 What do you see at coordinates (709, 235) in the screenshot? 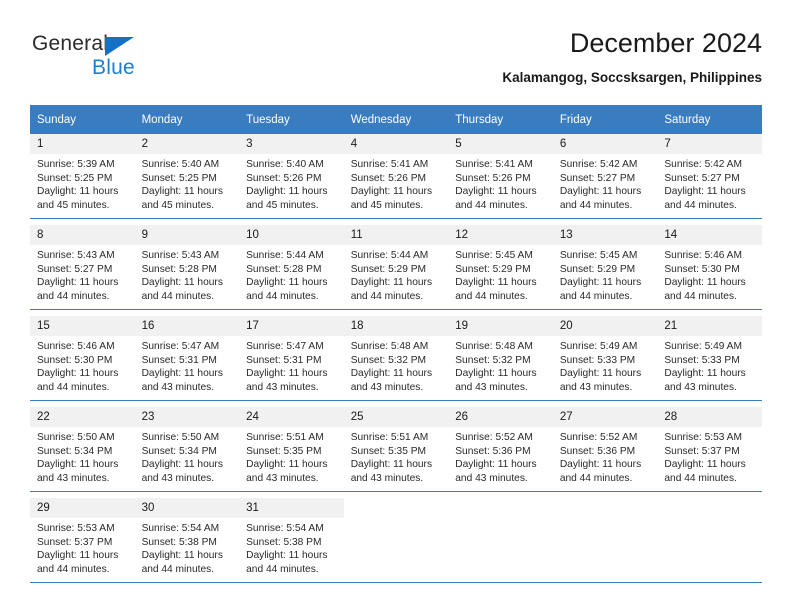
I see `day-number: 14` at bounding box center [709, 235].